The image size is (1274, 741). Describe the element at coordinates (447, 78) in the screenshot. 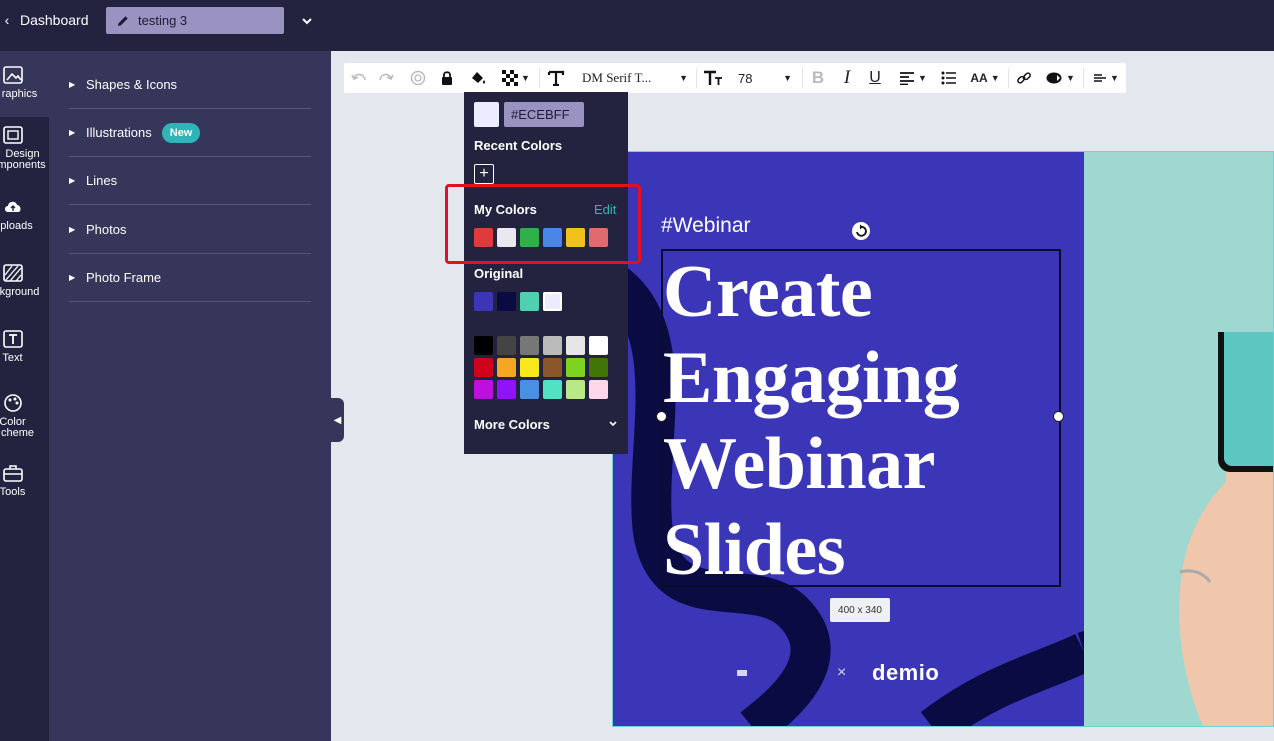

I see `lock-button` at that location.